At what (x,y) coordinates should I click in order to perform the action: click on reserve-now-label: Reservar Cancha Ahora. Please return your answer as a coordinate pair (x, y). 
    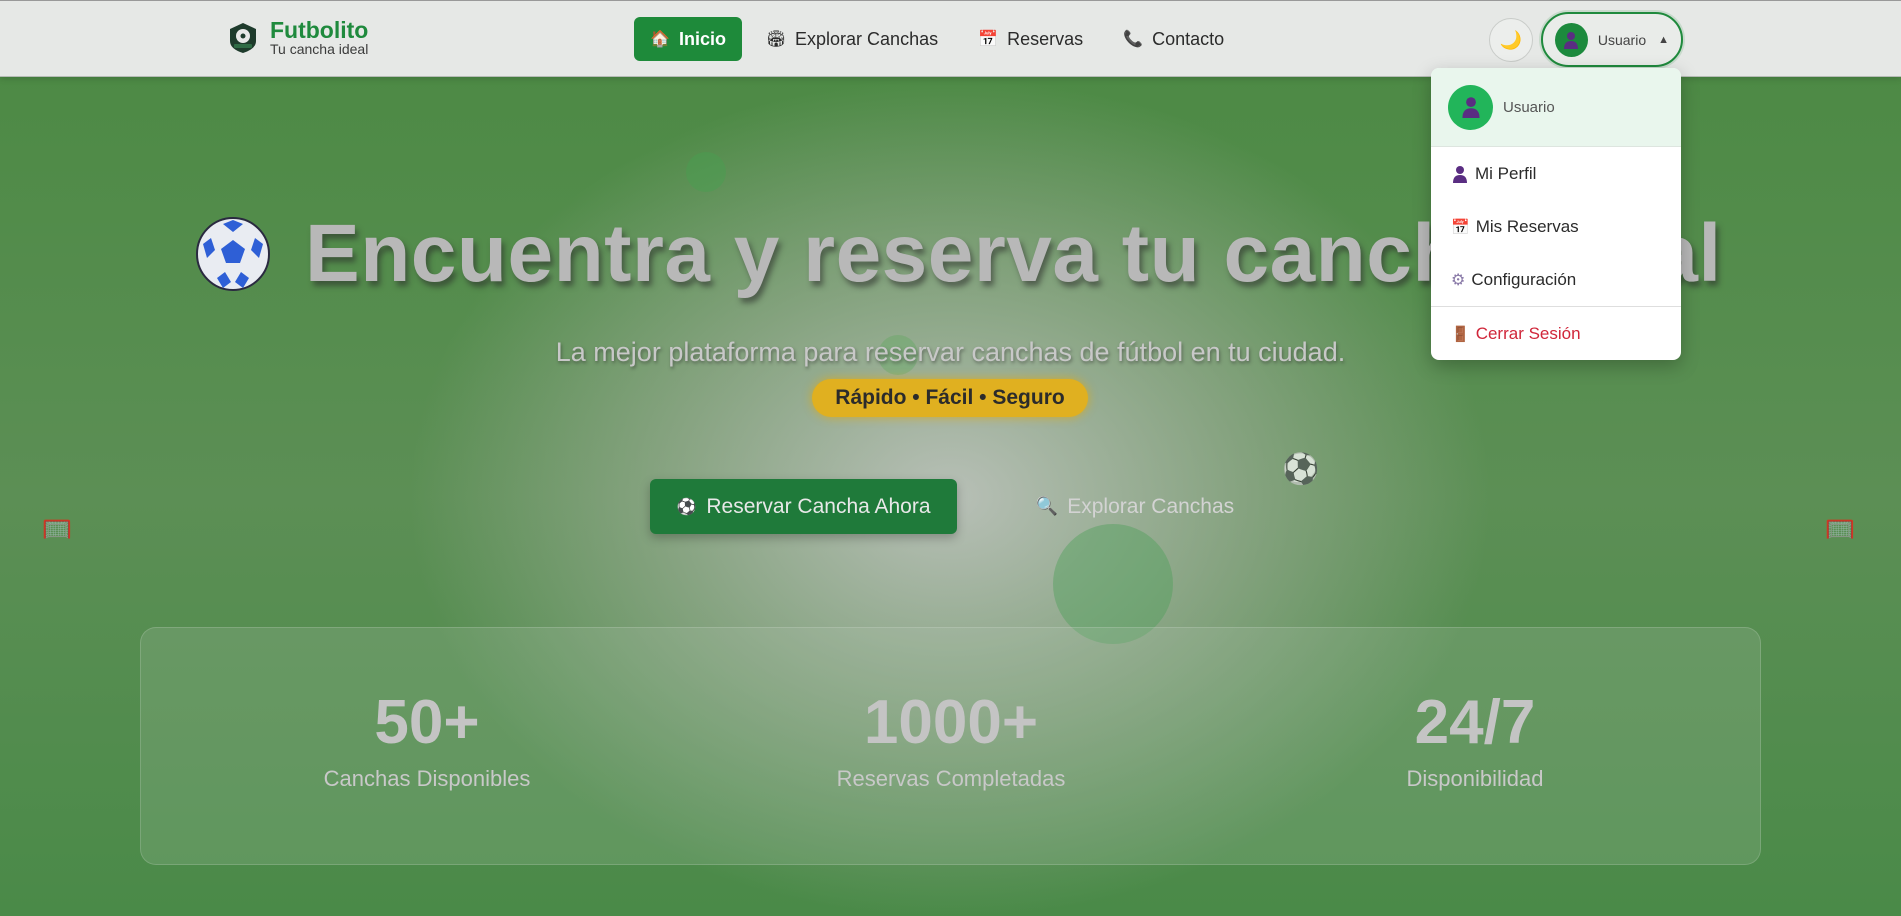
    Looking at the image, I should click on (818, 506).